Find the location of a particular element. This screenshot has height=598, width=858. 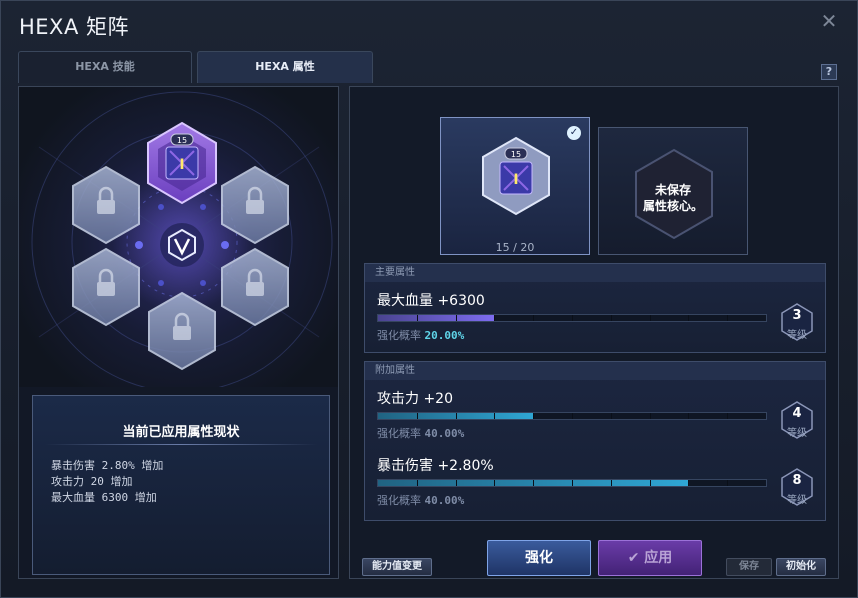

close-button: ✕ is located at coordinates (829, 21).